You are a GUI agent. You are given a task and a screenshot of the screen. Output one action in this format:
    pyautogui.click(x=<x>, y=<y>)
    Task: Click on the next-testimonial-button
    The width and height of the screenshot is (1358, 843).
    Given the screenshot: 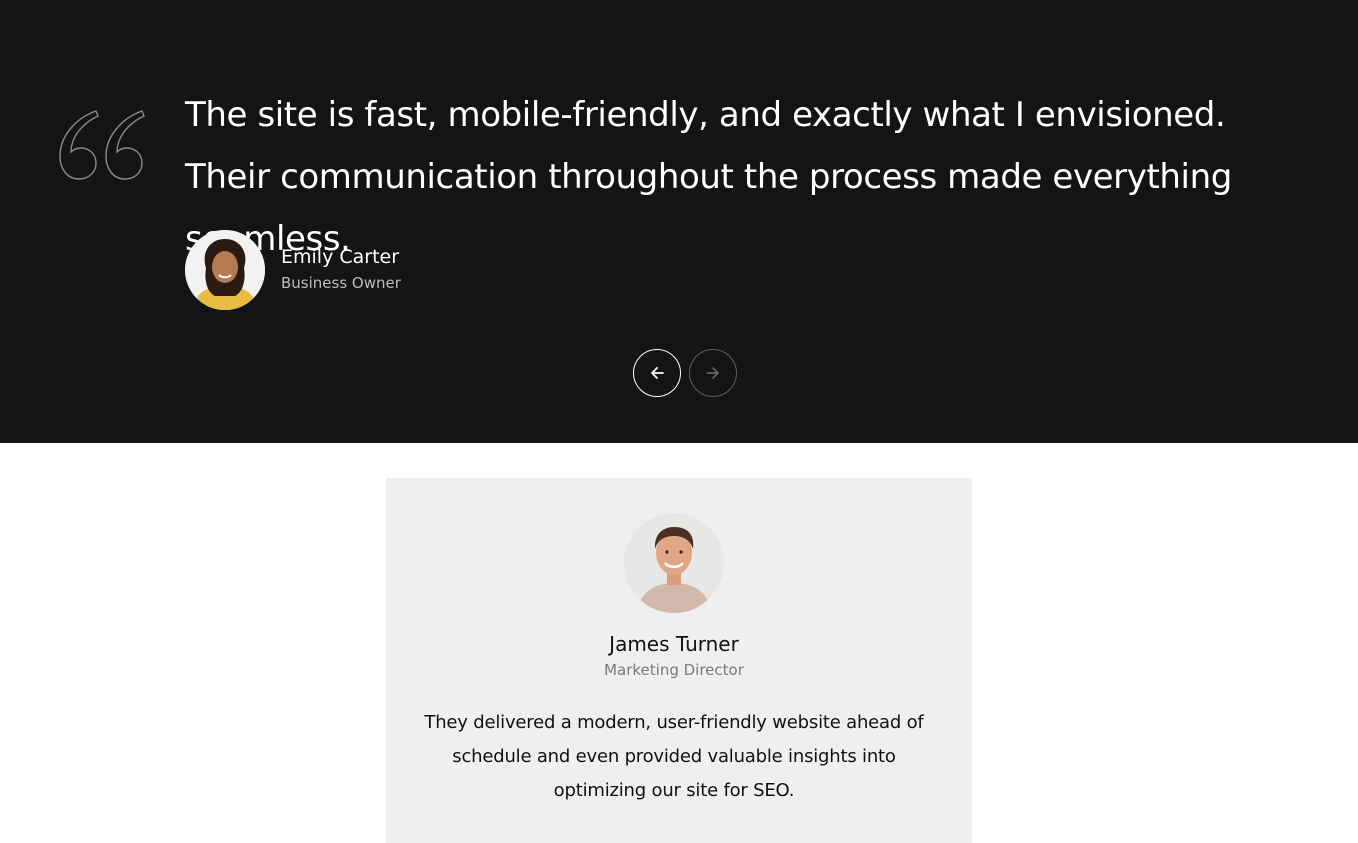 What is the action you would take?
    pyautogui.click(x=713, y=373)
    